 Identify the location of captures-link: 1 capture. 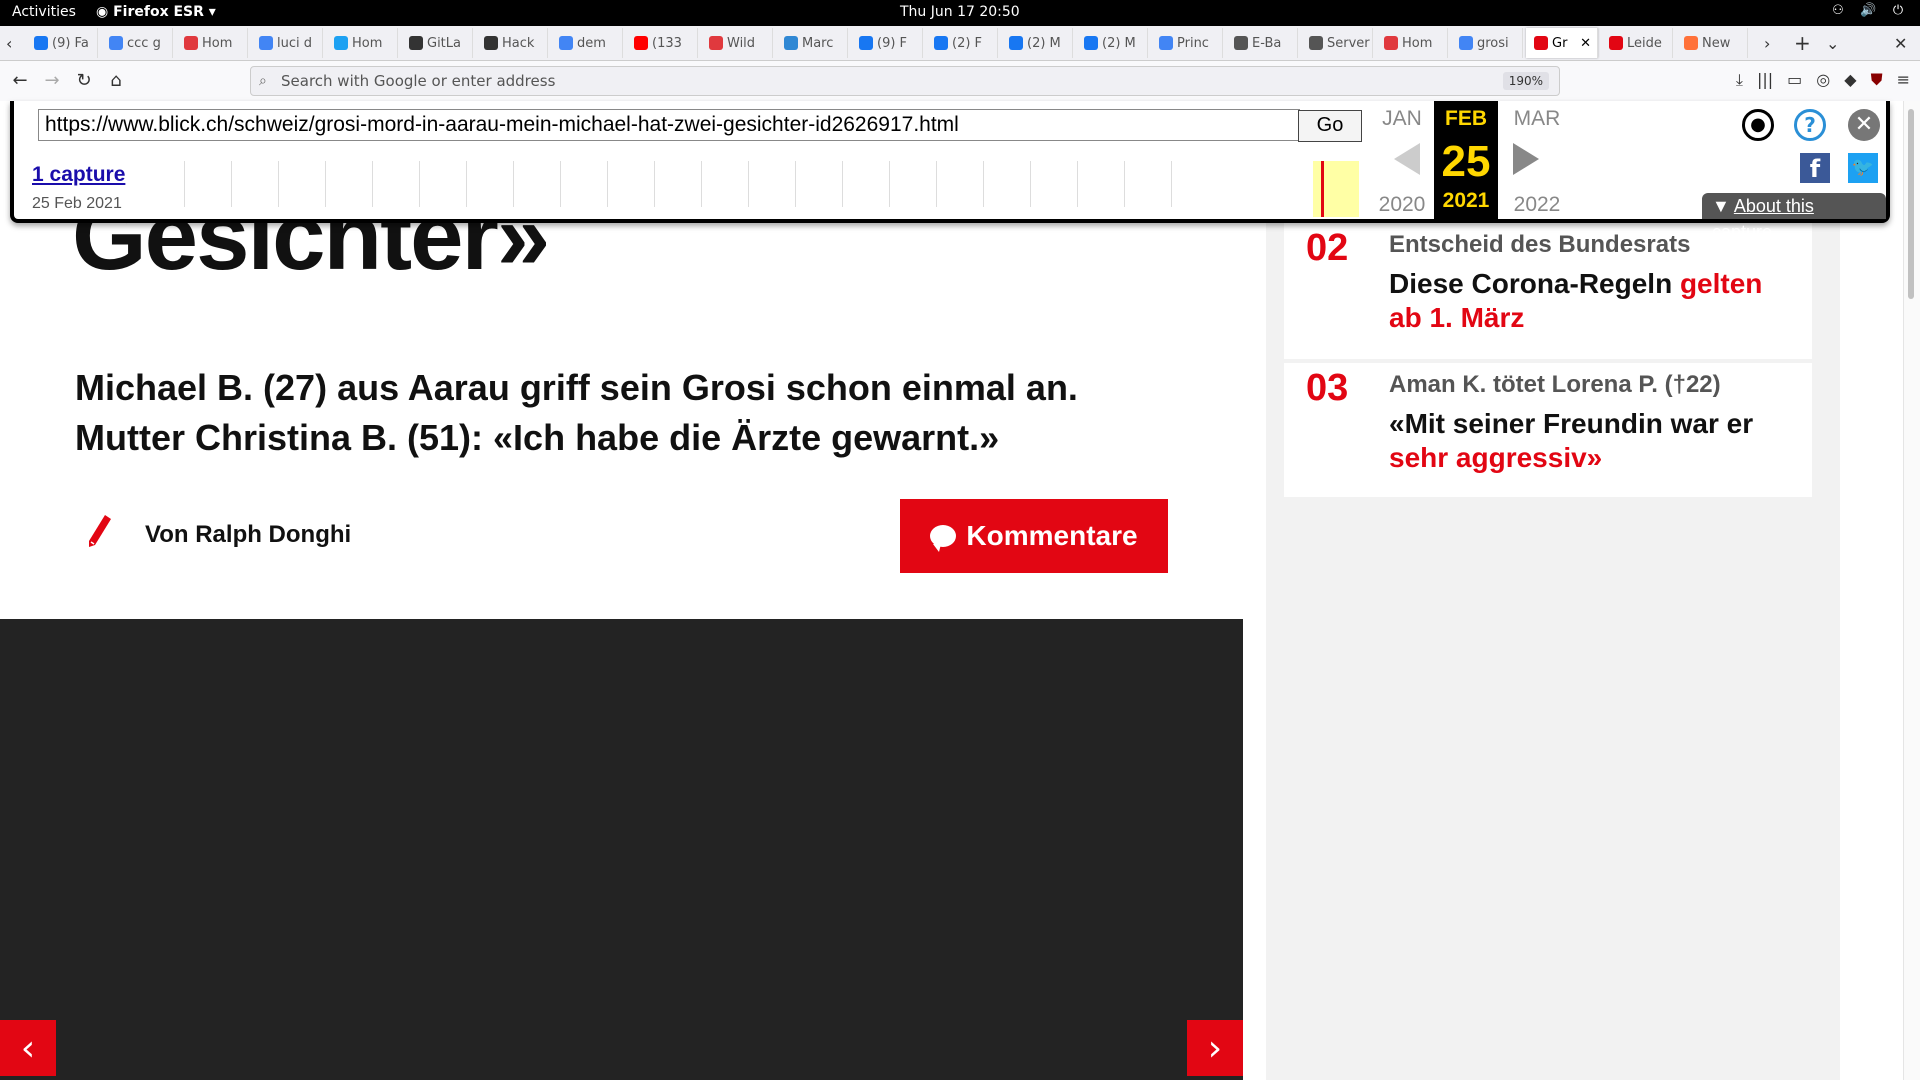
(78, 175).